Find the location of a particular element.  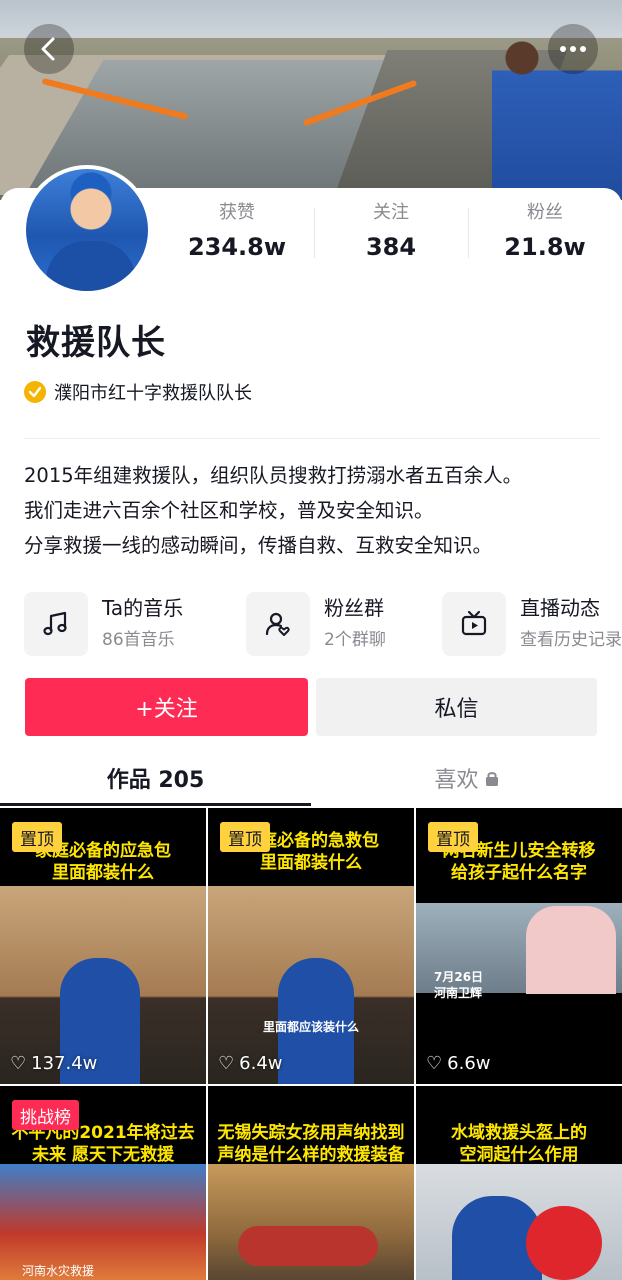

tab-works: 作品 205 is located at coordinates (155, 778).